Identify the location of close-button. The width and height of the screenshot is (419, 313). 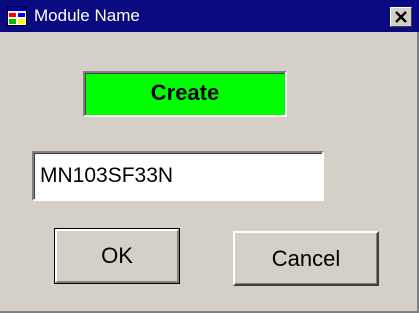
(401, 17).